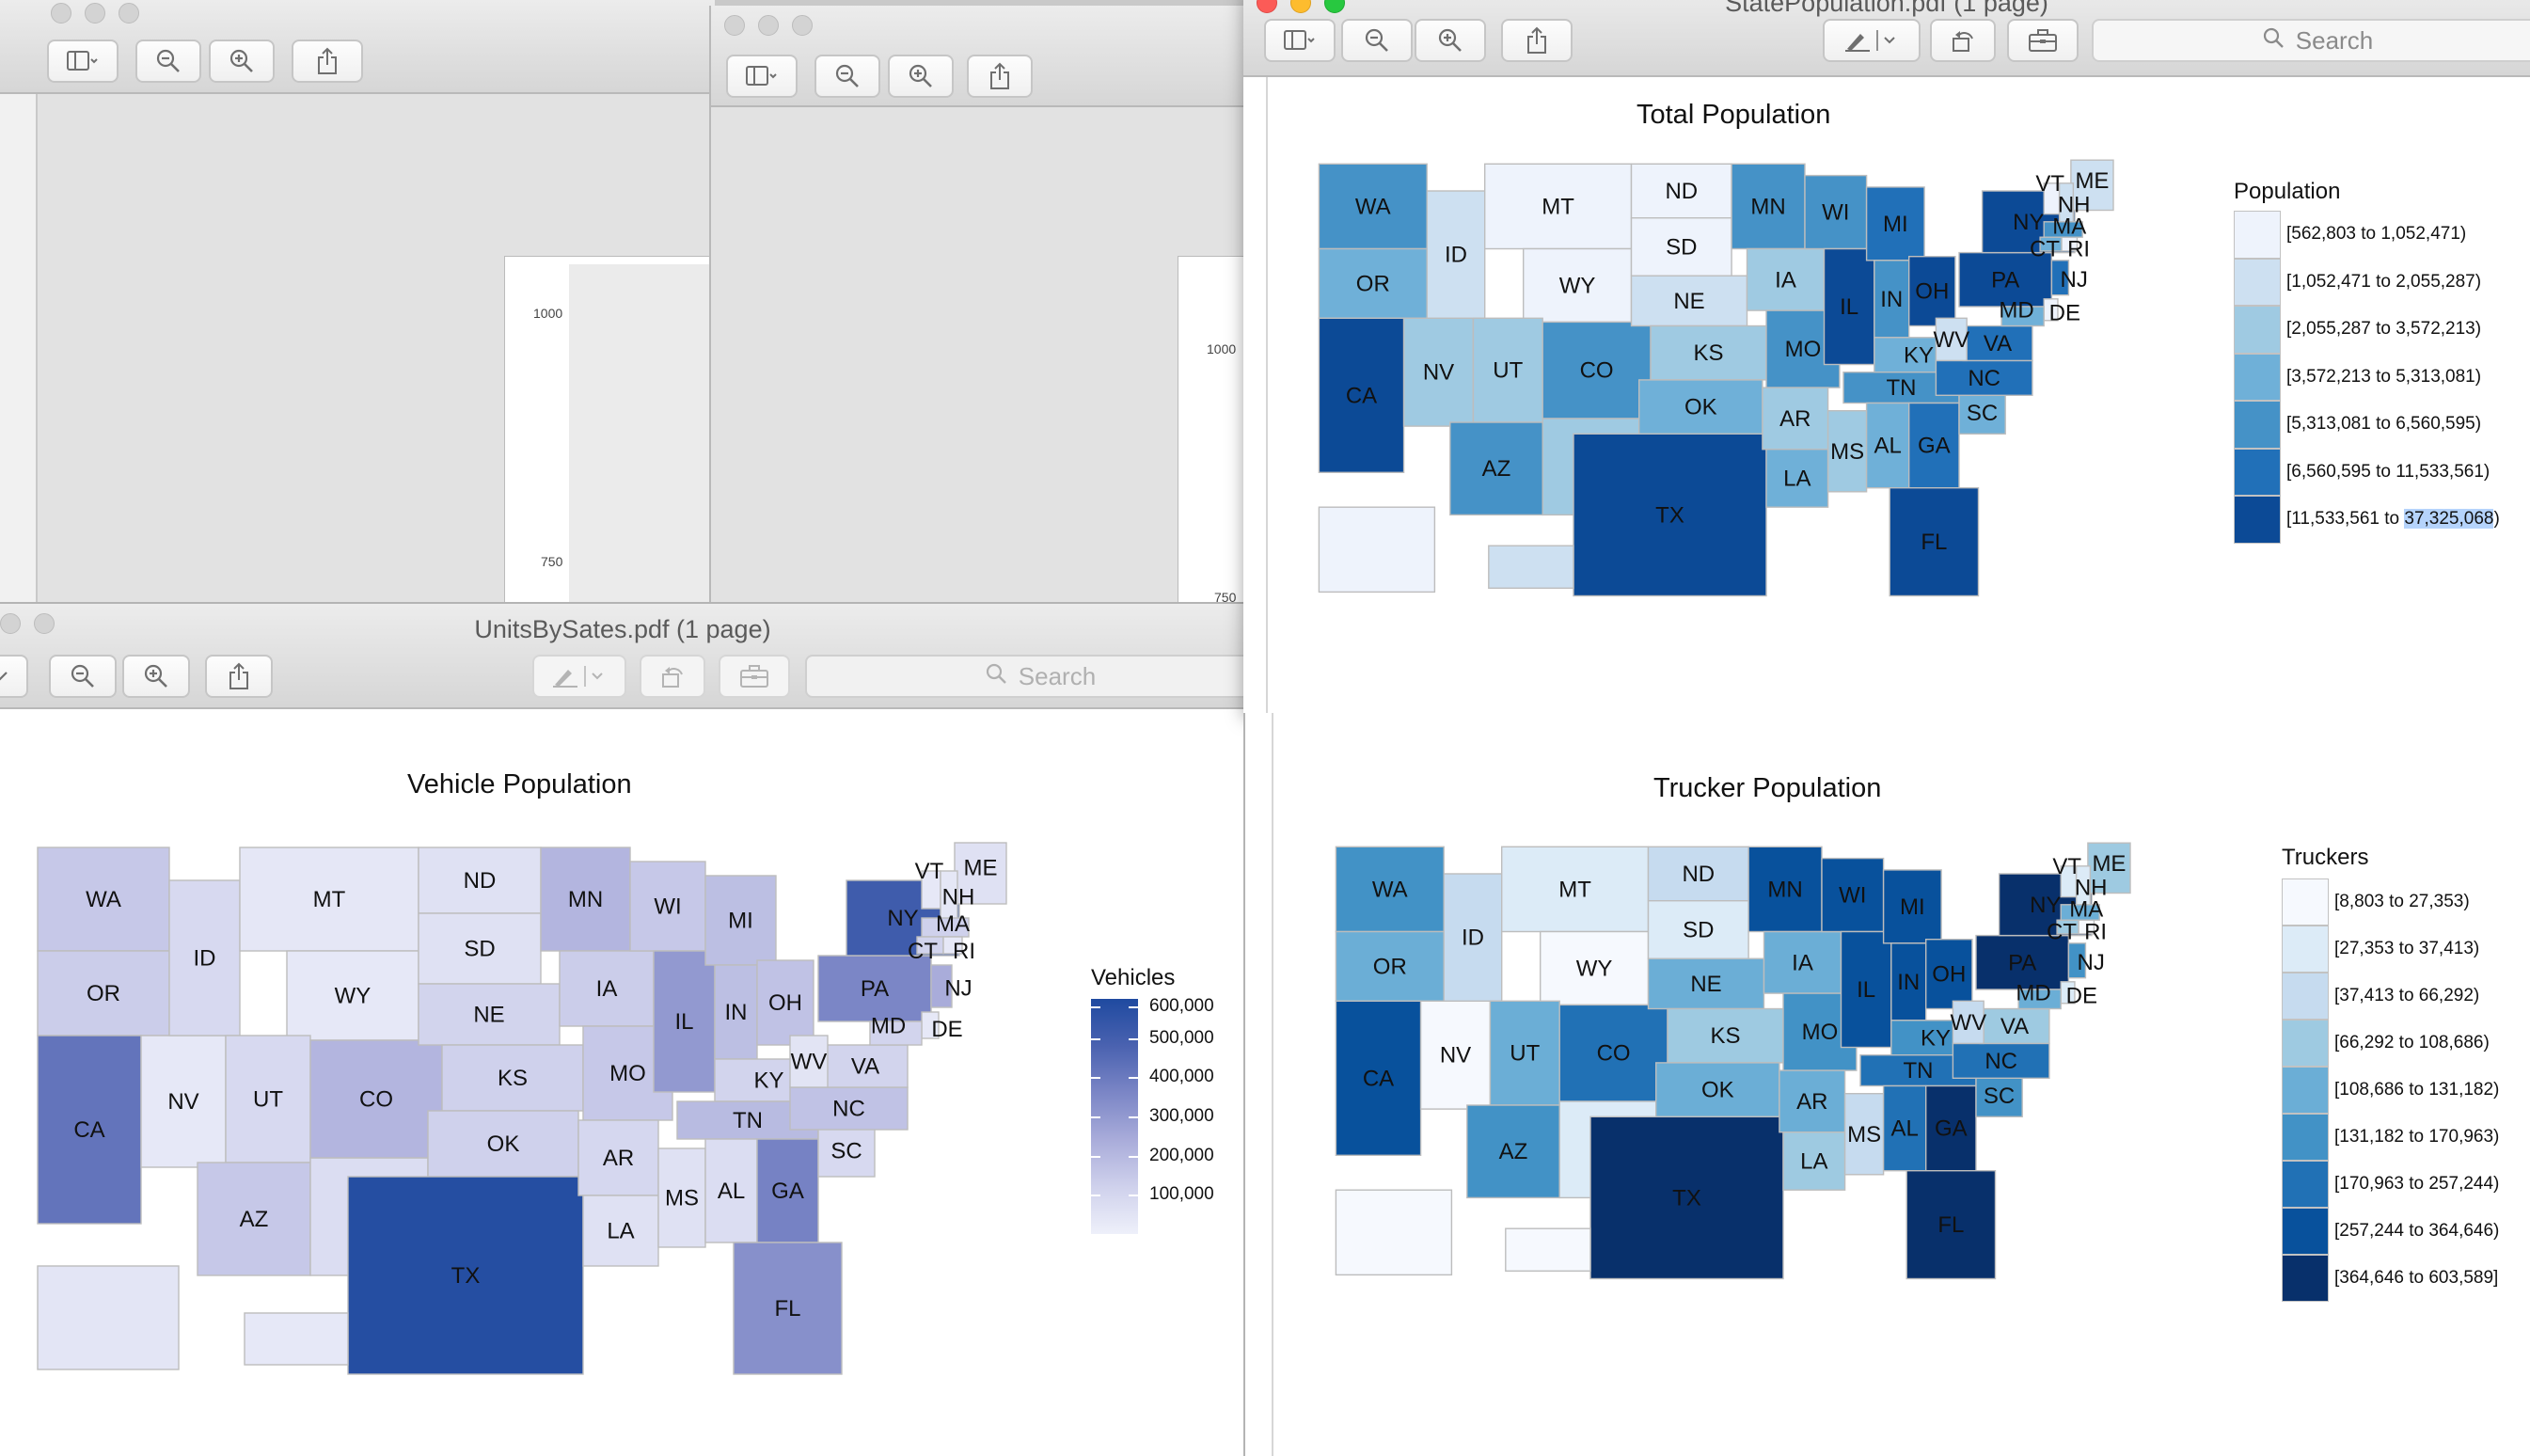 The height and width of the screenshot is (1456, 2530). Describe the element at coordinates (2092, 181) in the screenshot. I see `state-label-me: ME` at that location.